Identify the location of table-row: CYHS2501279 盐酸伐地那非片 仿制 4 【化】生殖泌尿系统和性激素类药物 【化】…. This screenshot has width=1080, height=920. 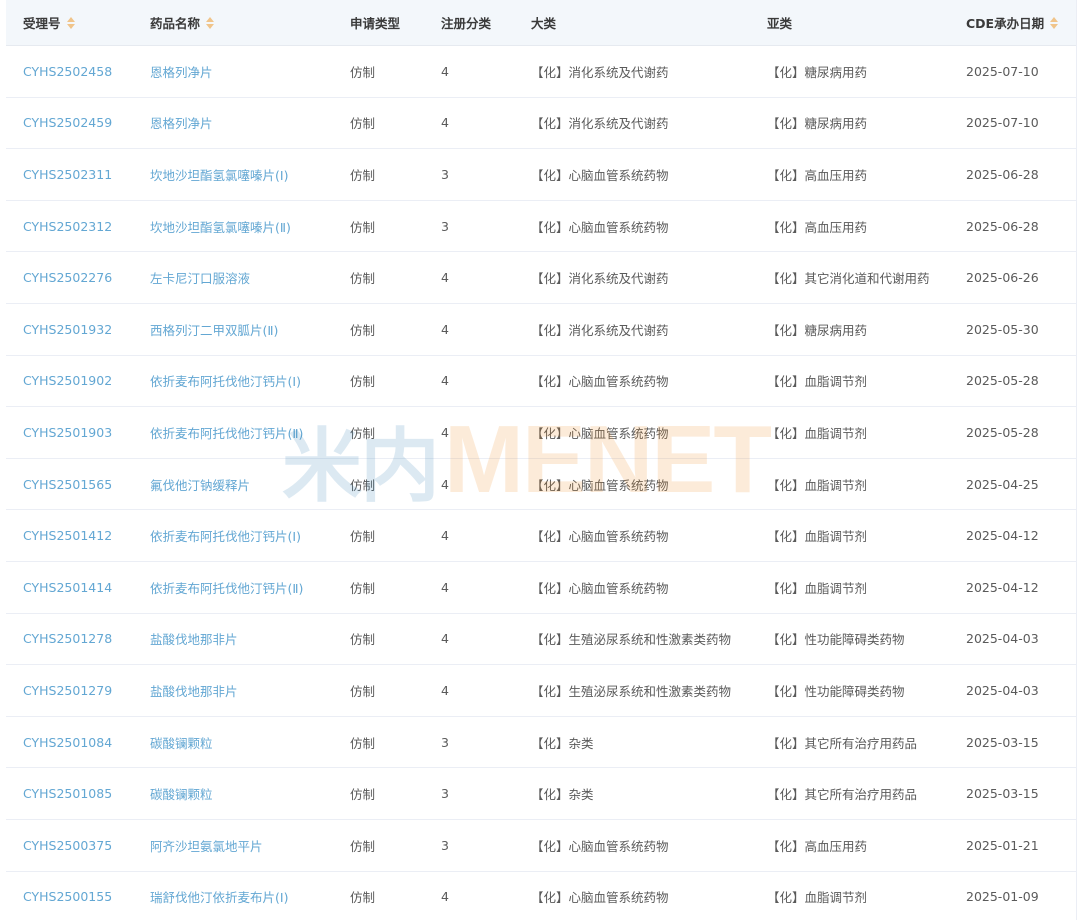
(541, 691).